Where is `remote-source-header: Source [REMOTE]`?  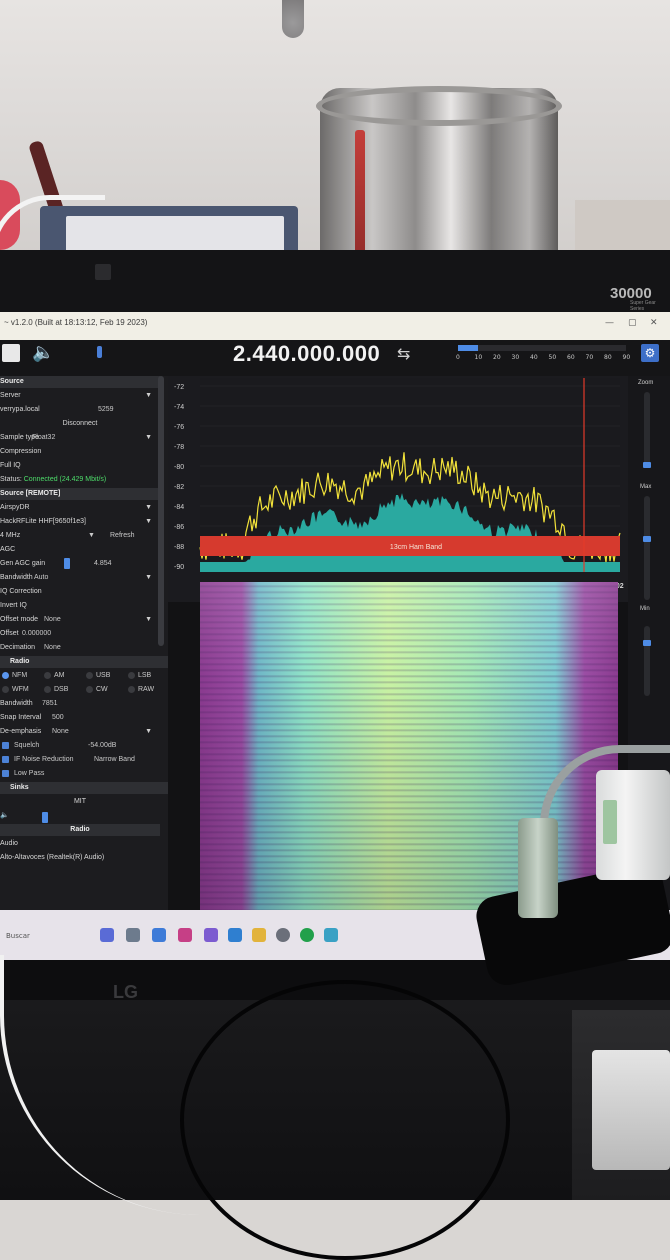 remote-source-header: Source [REMOTE] is located at coordinates (80, 494).